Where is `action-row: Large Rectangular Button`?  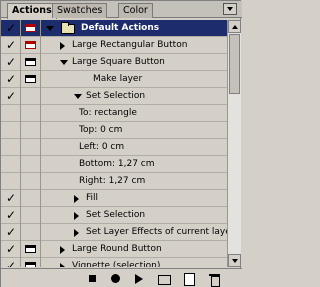 action-row: Large Rectangular Button is located at coordinates (114, 45).